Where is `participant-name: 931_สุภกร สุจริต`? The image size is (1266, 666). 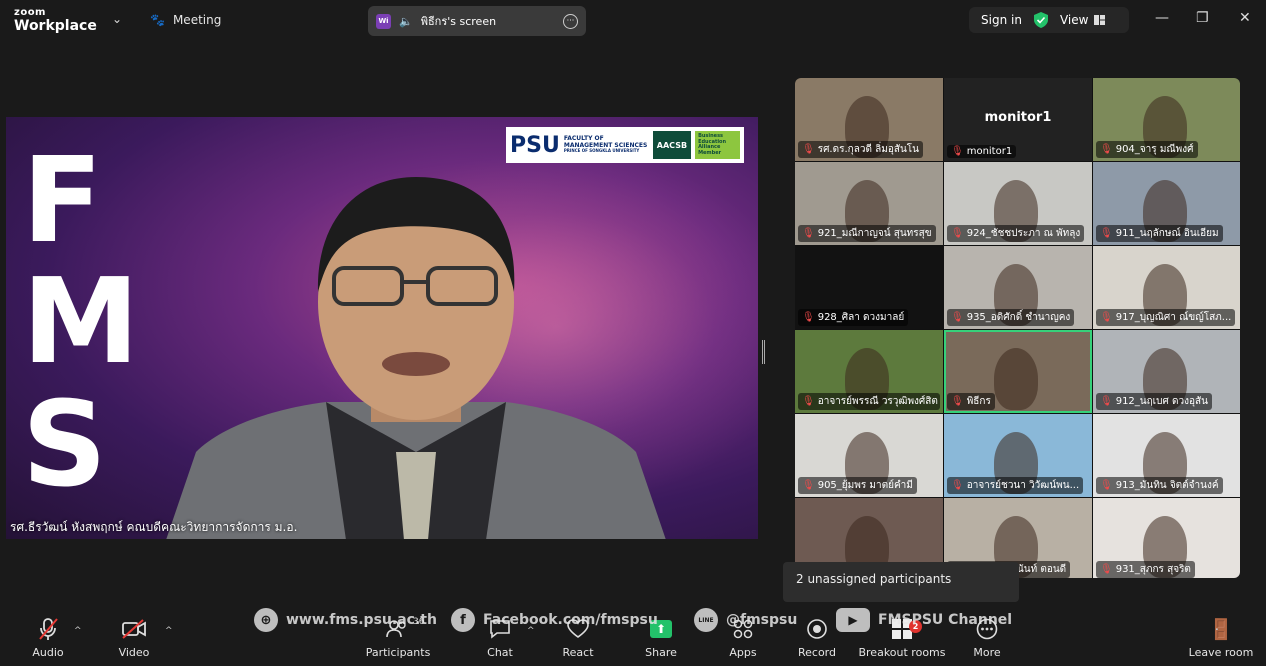
participant-name: 931_สุภกร สุจริต is located at coordinates (1153, 569).